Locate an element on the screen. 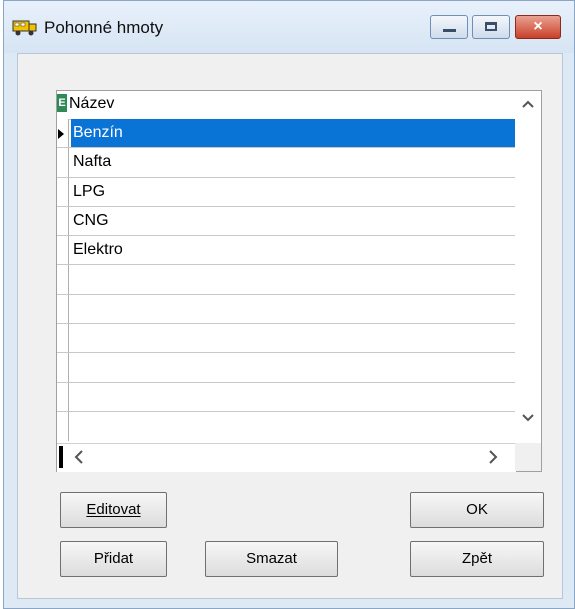  vertical-scrollbar is located at coordinates (528, 267).